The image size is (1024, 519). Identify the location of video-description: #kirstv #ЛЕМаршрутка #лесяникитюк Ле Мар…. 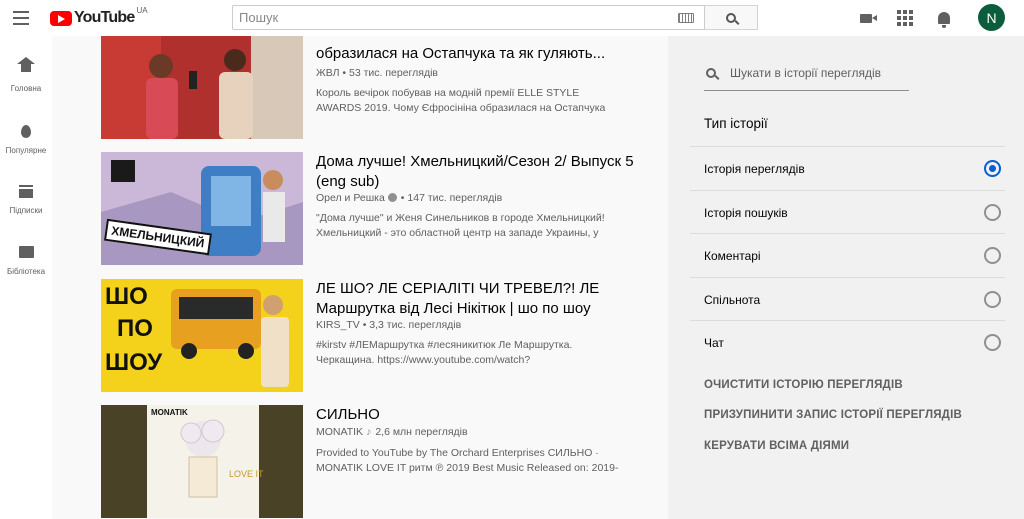
(444, 352).